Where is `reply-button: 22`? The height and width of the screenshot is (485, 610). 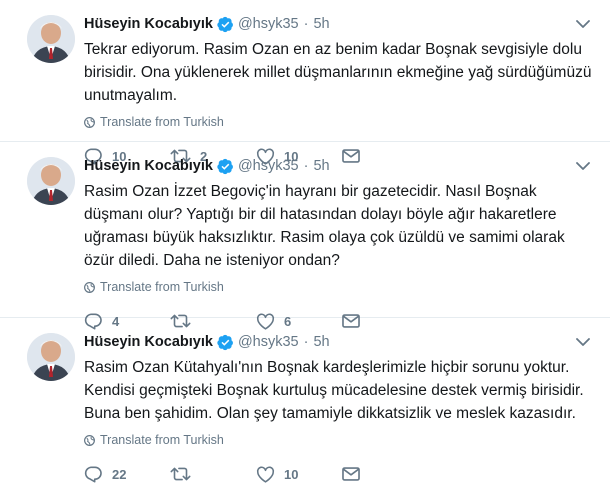 reply-button: 22 is located at coordinates (127, 474).